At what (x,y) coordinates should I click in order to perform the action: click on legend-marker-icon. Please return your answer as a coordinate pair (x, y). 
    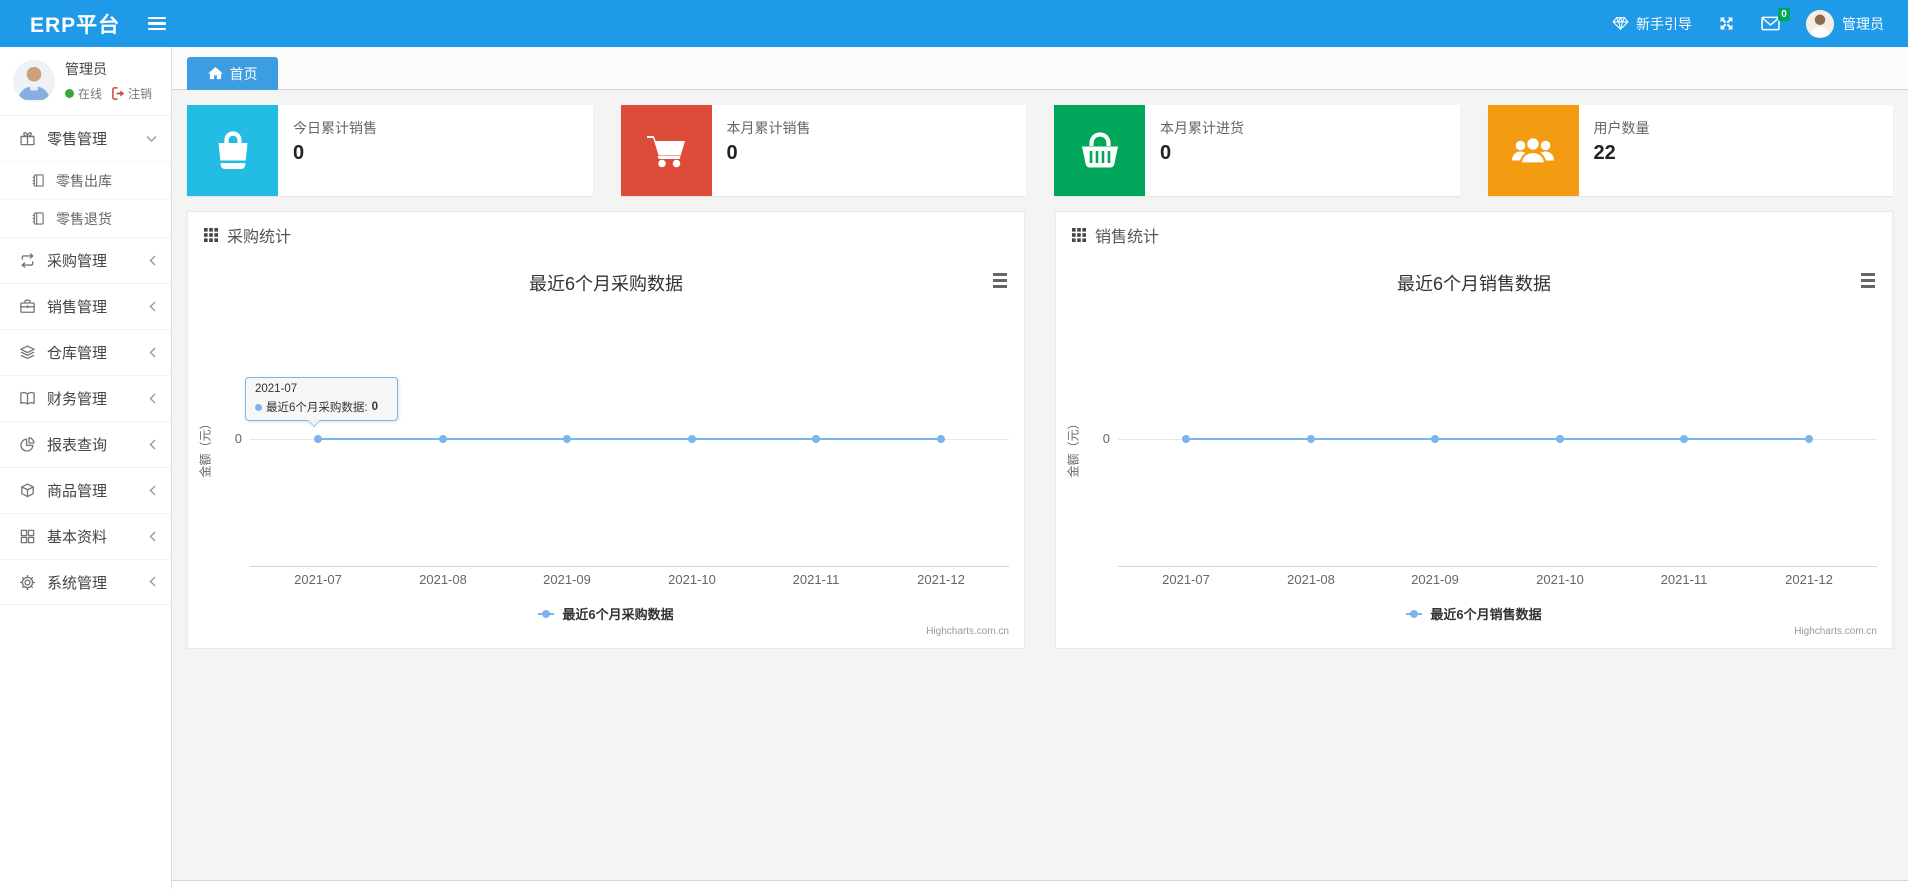
    Looking at the image, I should click on (546, 613).